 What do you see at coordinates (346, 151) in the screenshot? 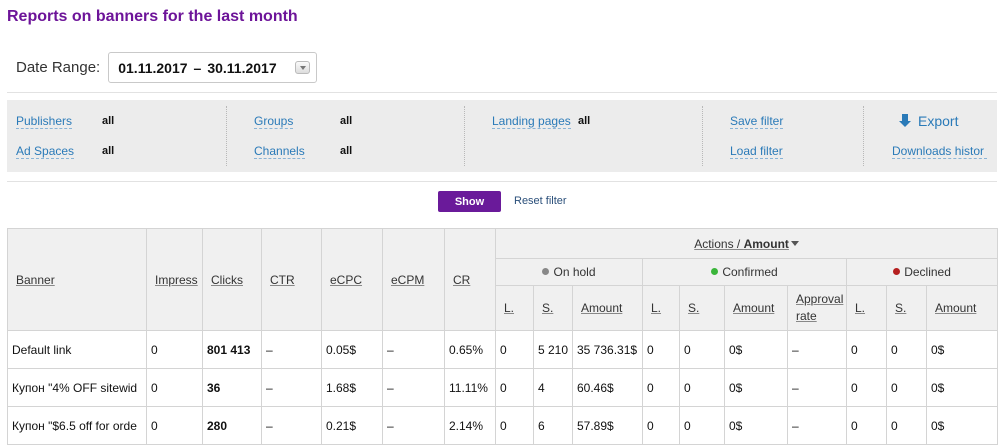
I see `channels-filter-value: all` at bounding box center [346, 151].